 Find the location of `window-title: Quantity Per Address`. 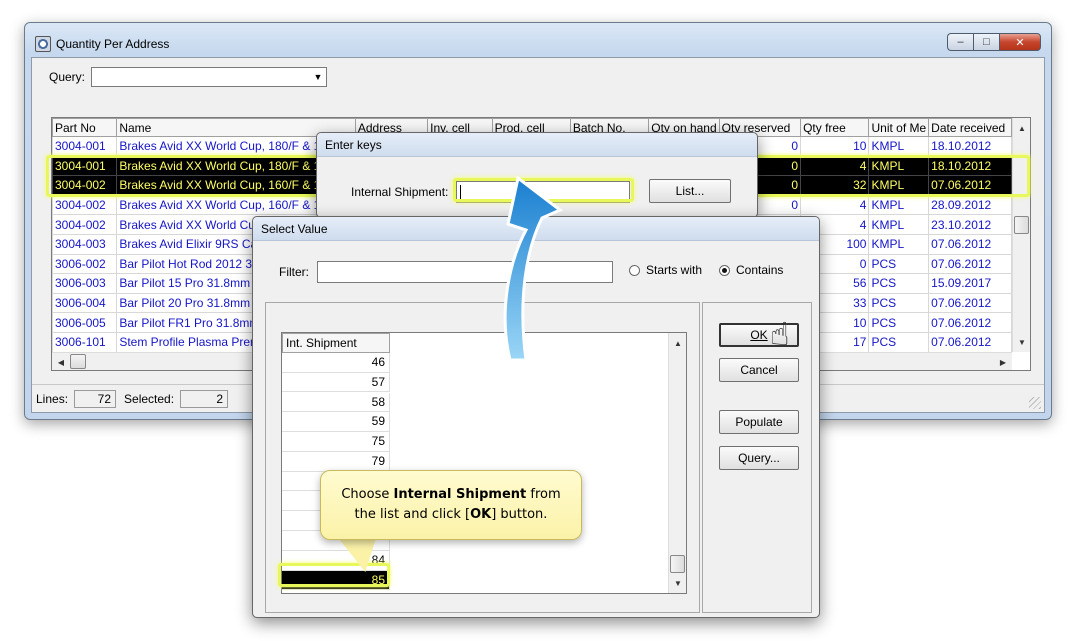

window-title: Quantity Per Address is located at coordinates (113, 44).